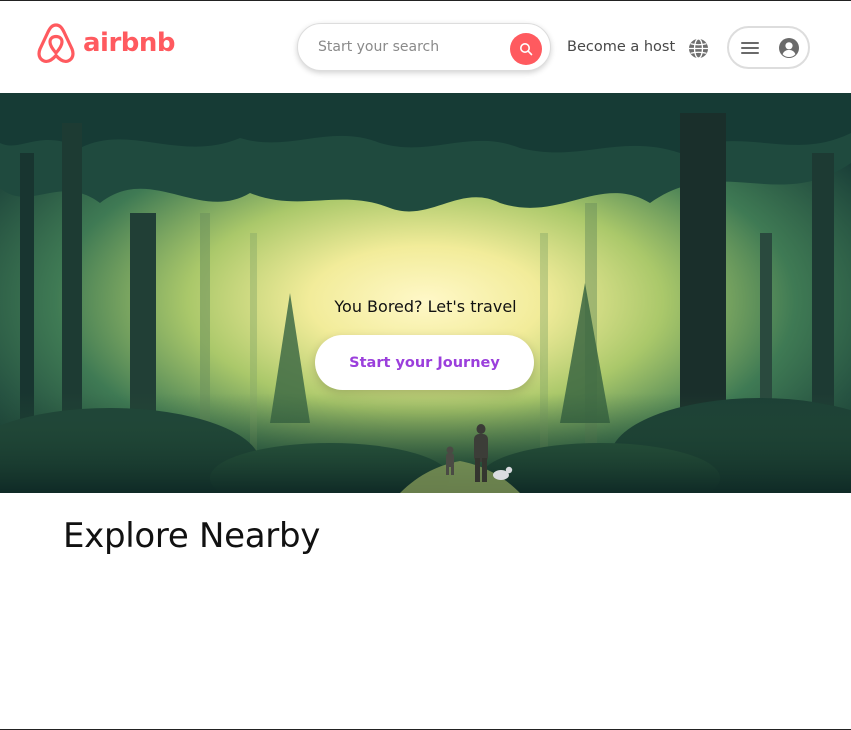  I want to click on explore-nearby-heading: Explore Nearby, so click(192, 536).